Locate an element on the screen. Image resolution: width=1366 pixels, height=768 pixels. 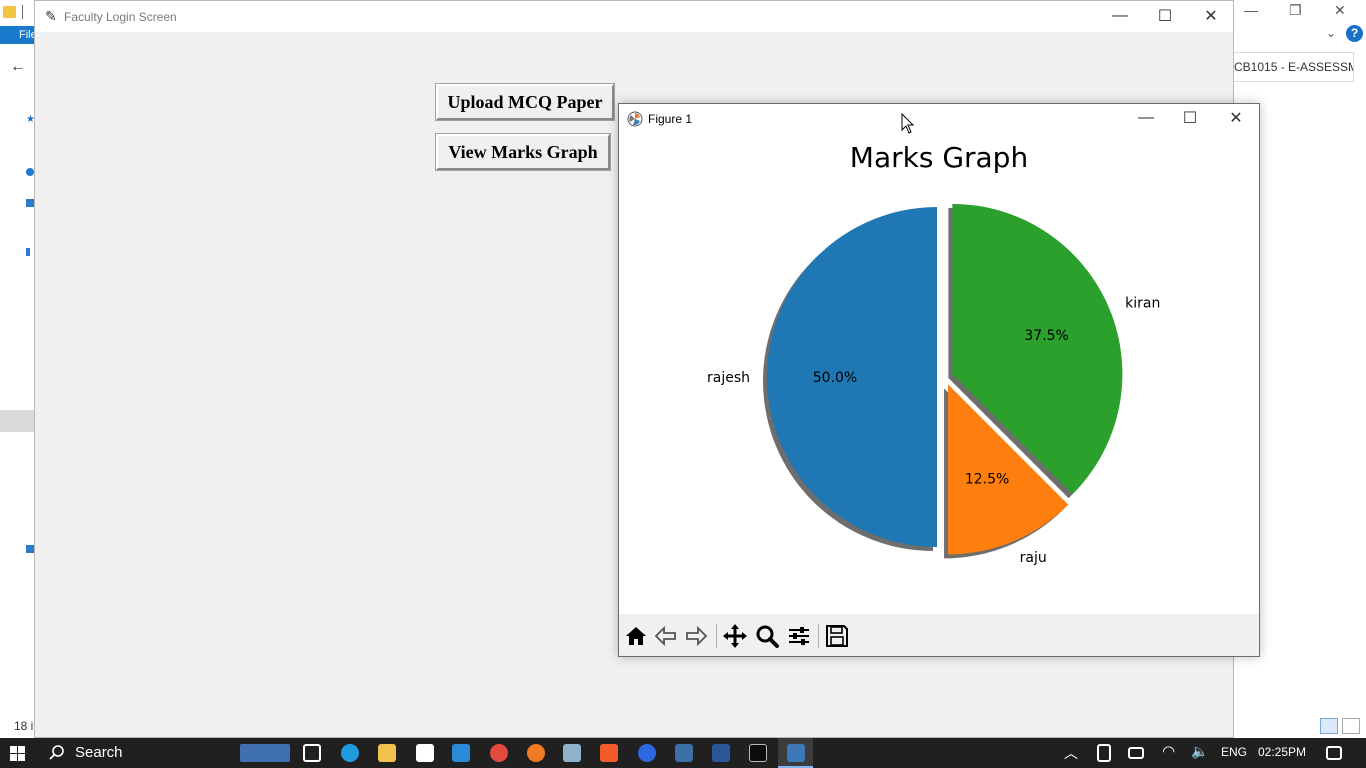
taskbar: Search ︿ ◠ 🔈 ENG 02:25PM is located at coordinates (683, 753).